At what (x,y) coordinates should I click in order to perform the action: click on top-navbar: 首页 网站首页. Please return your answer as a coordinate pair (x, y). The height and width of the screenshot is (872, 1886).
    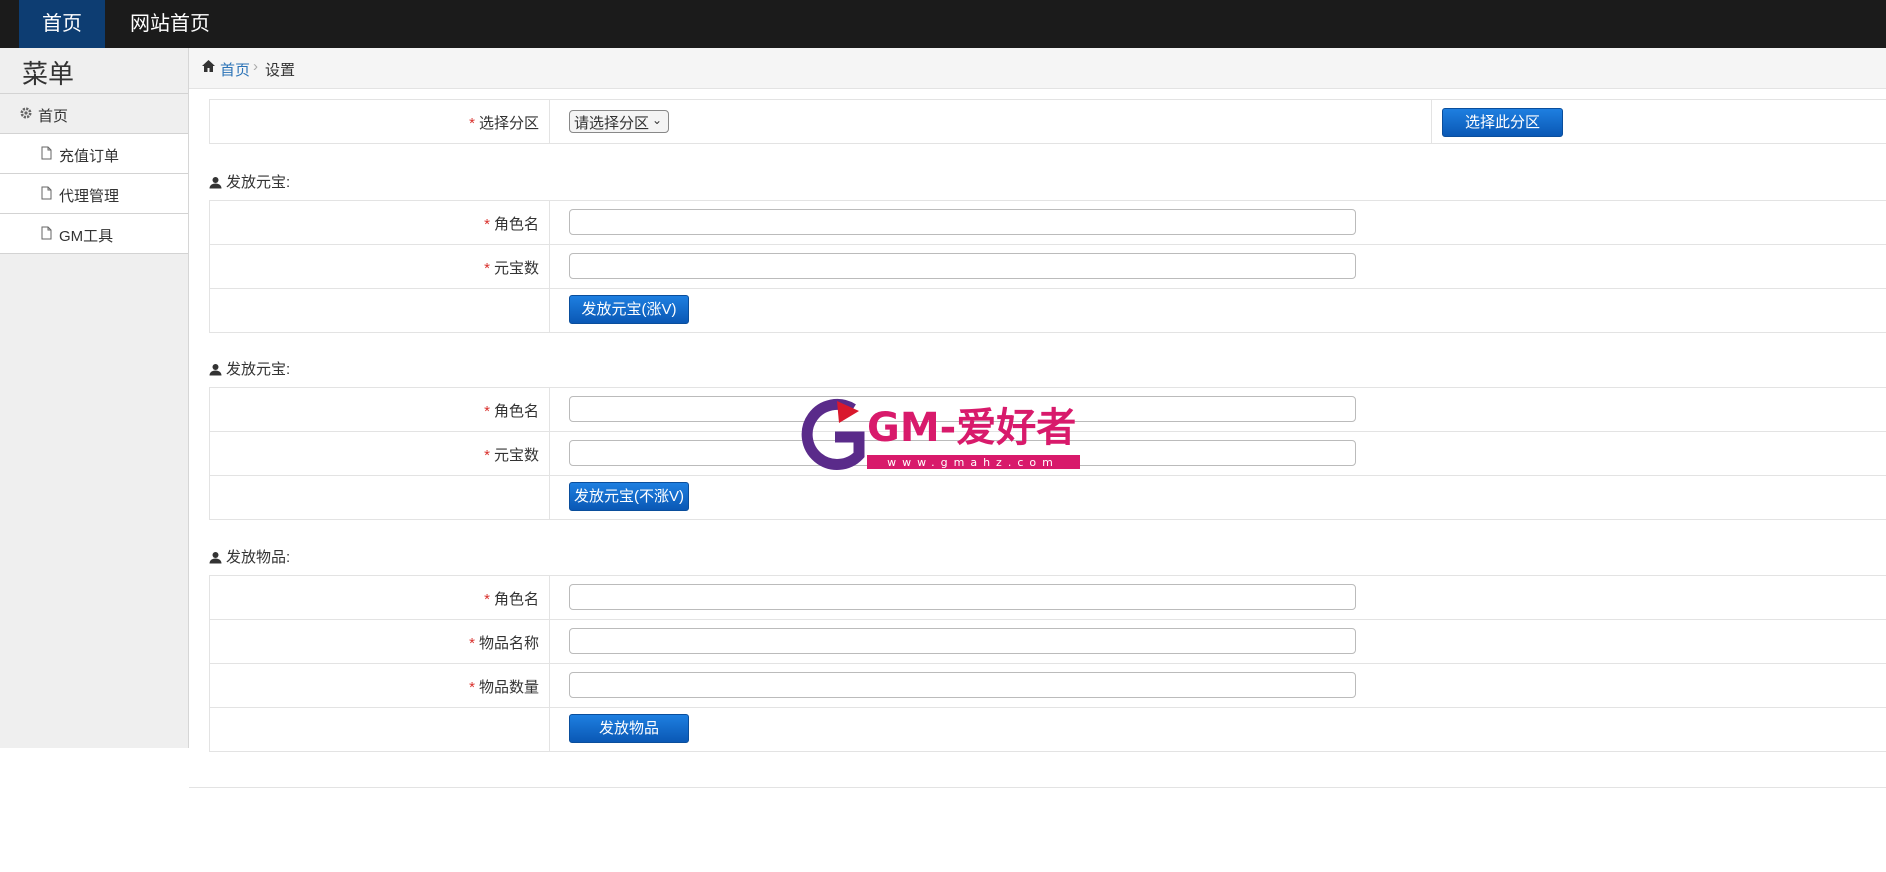
    Looking at the image, I should click on (943, 24).